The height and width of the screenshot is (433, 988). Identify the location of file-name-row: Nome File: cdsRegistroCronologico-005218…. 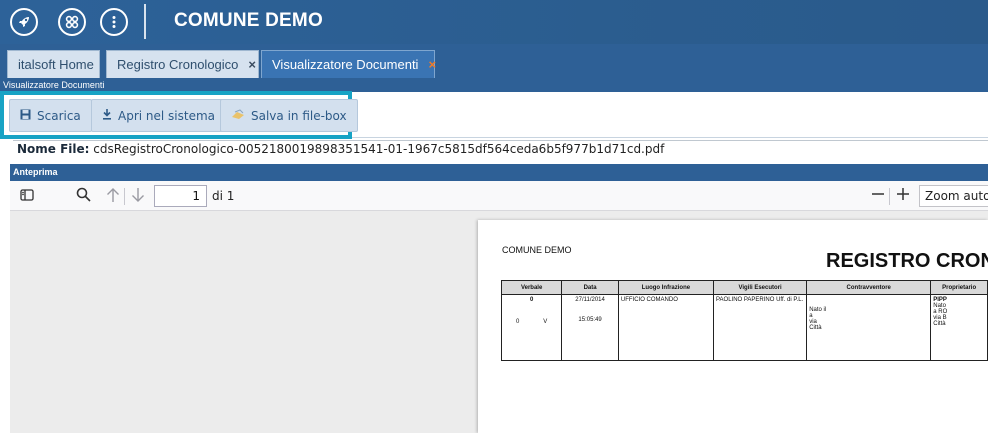
(500, 149).